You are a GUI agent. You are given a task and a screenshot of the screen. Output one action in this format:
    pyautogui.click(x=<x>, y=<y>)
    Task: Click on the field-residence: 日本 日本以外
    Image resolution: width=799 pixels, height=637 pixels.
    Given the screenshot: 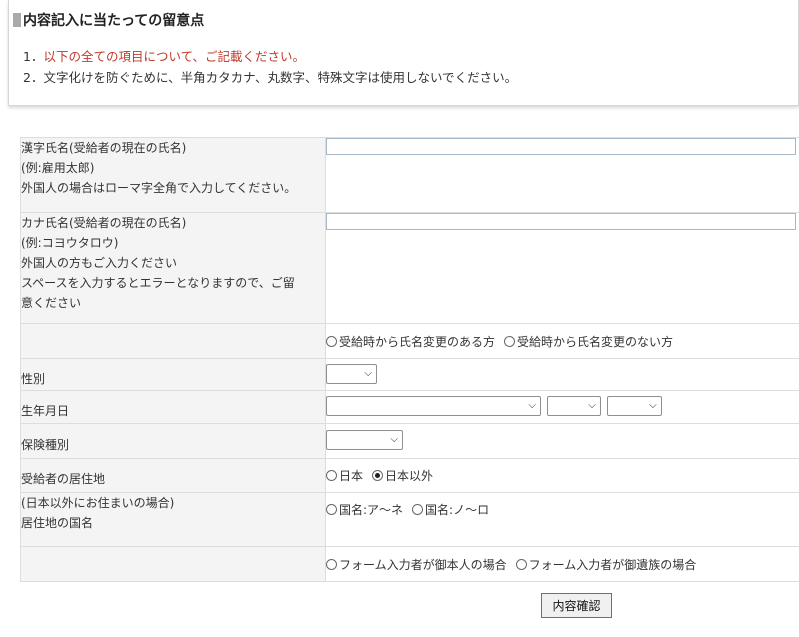 What is the action you would take?
    pyautogui.click(x=562, y=475)
    